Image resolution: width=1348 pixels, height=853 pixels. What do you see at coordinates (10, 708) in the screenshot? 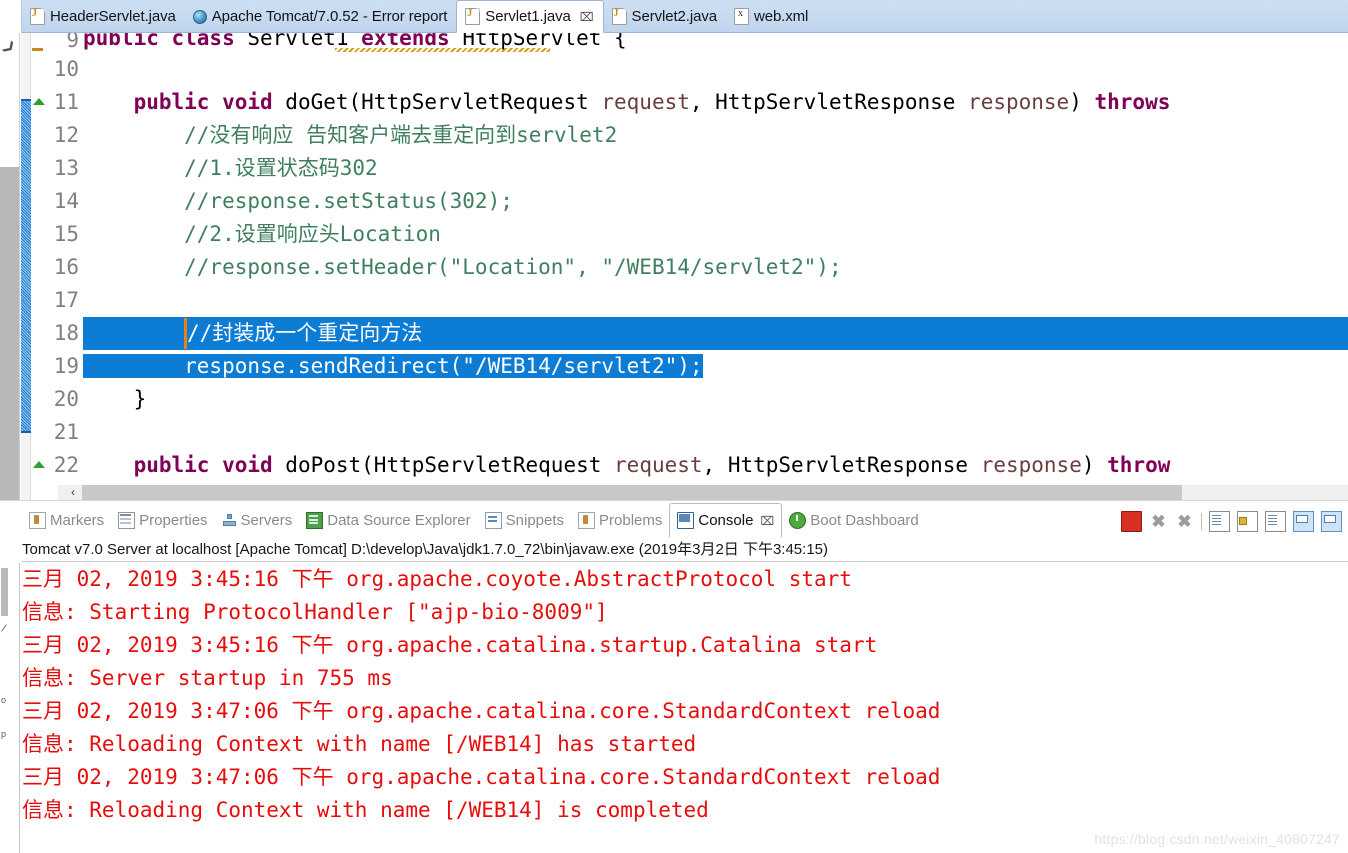
I see `console-left-gutter: / o p` at bounding box center [10, 708].